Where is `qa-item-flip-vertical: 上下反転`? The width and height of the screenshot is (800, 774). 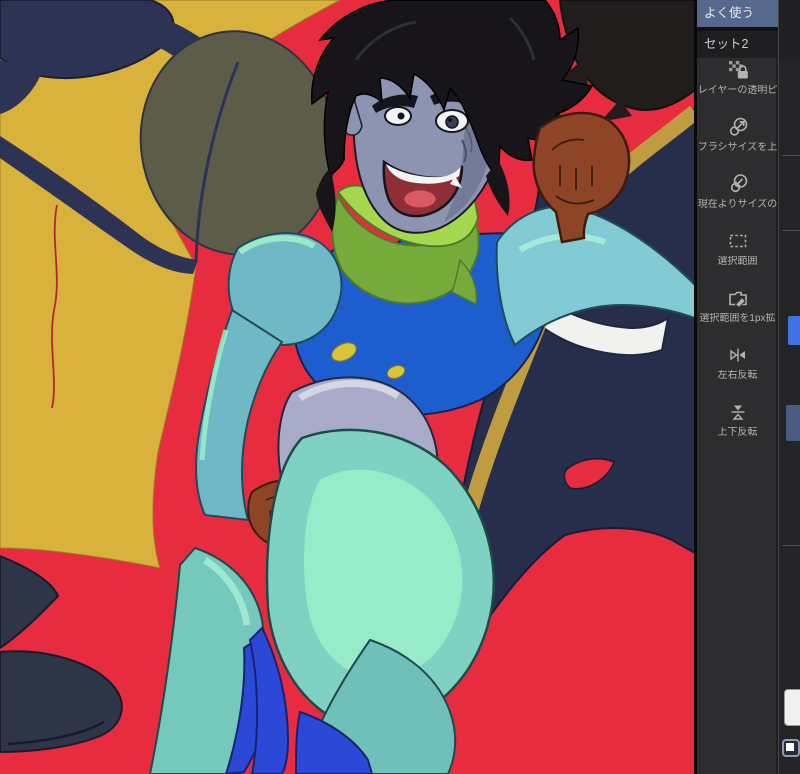 qa-item-flip-vertical: 上下反転 is located at coordinates (737, 427).